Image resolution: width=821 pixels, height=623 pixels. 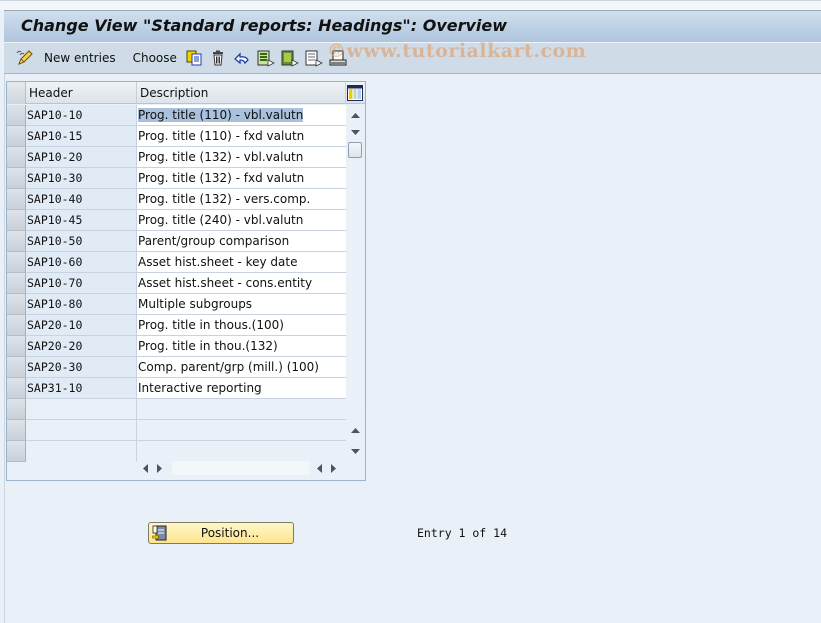 What do you see at coordinates (16, 93) in the screenshot?
I see `select-all-rows-button` at bounding box center [16, 93].